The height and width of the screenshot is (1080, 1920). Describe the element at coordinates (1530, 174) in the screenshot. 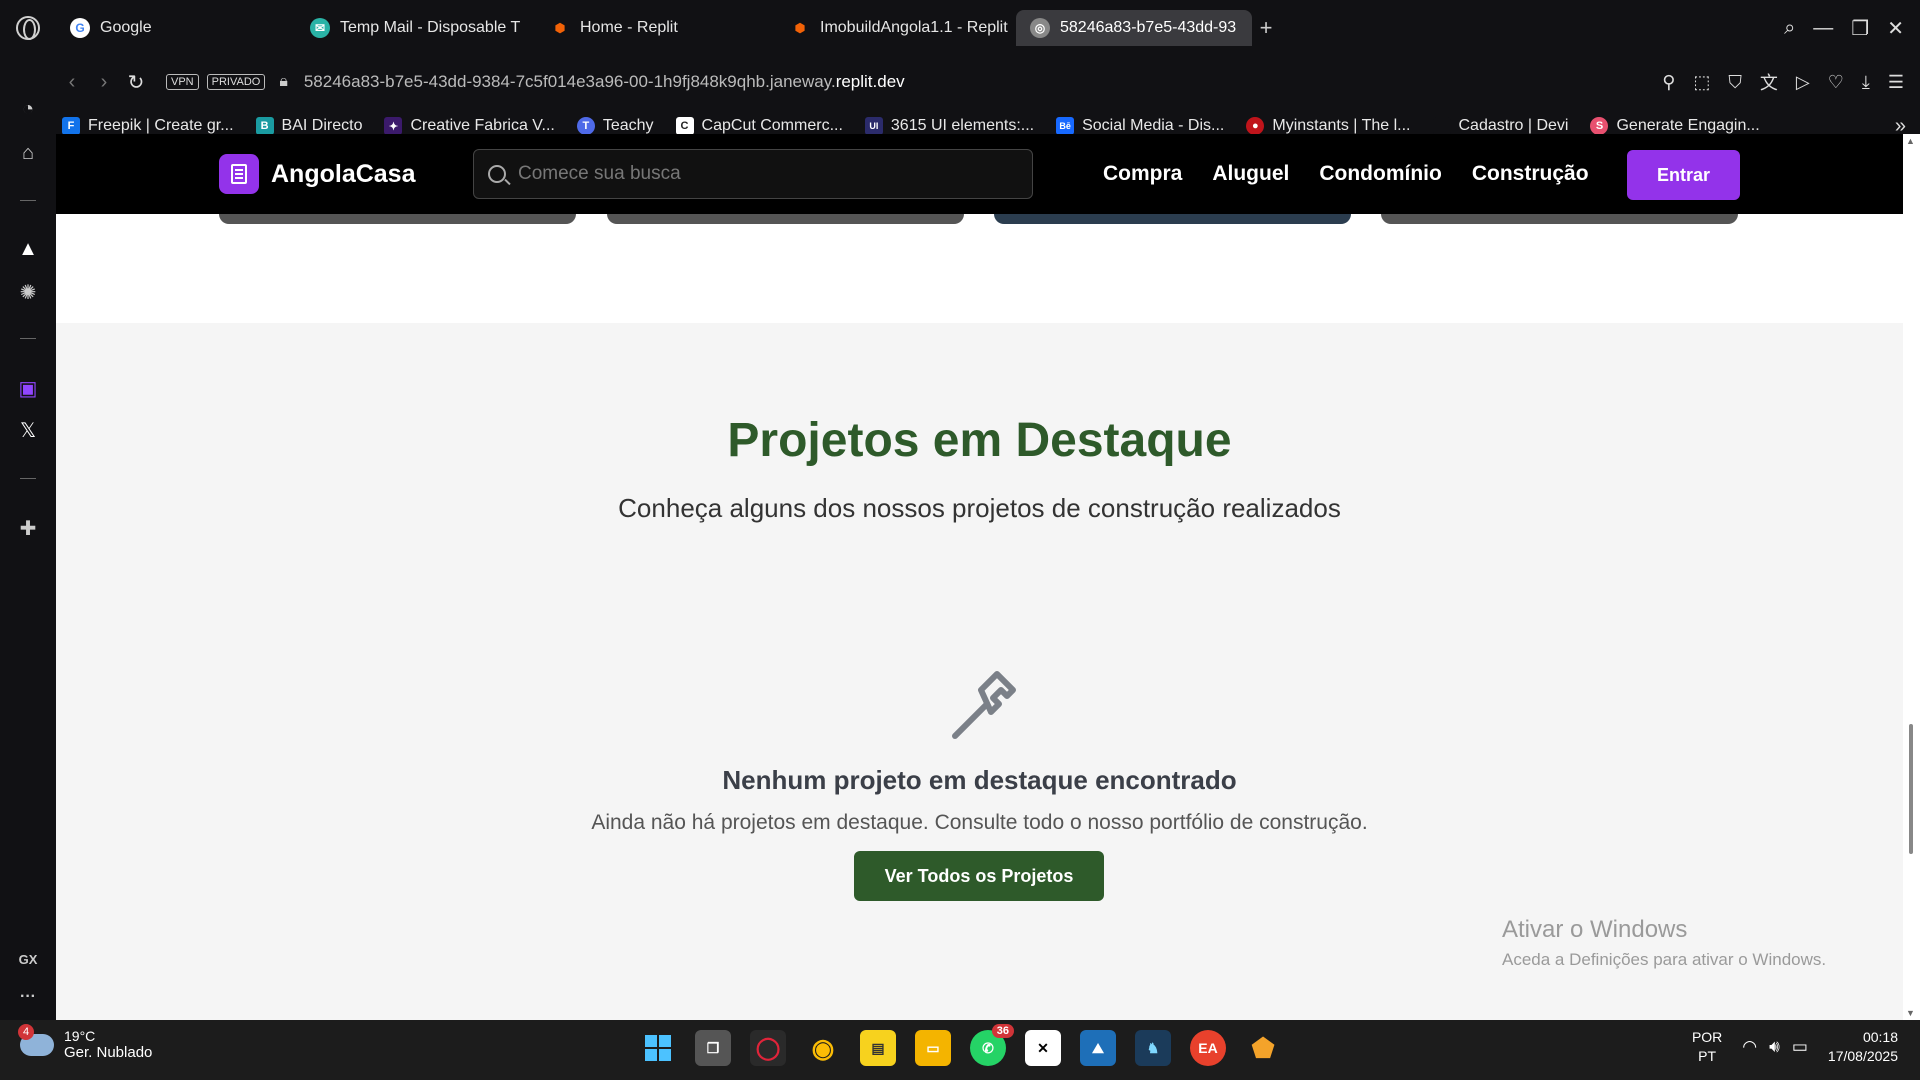

I see `nav-construcao: Construção` at that location.